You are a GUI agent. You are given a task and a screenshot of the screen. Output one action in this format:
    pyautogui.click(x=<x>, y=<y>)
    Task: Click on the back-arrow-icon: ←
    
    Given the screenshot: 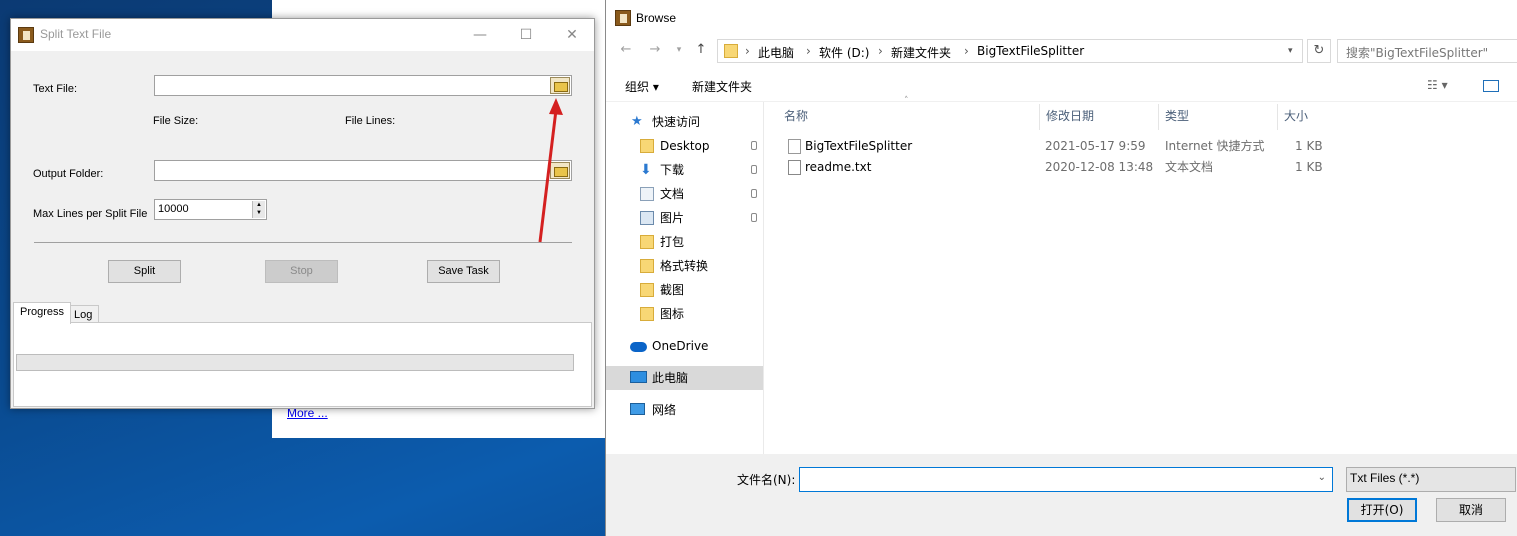 What is the action you would take?
    pyautogui.click(x=626, y=50)
    